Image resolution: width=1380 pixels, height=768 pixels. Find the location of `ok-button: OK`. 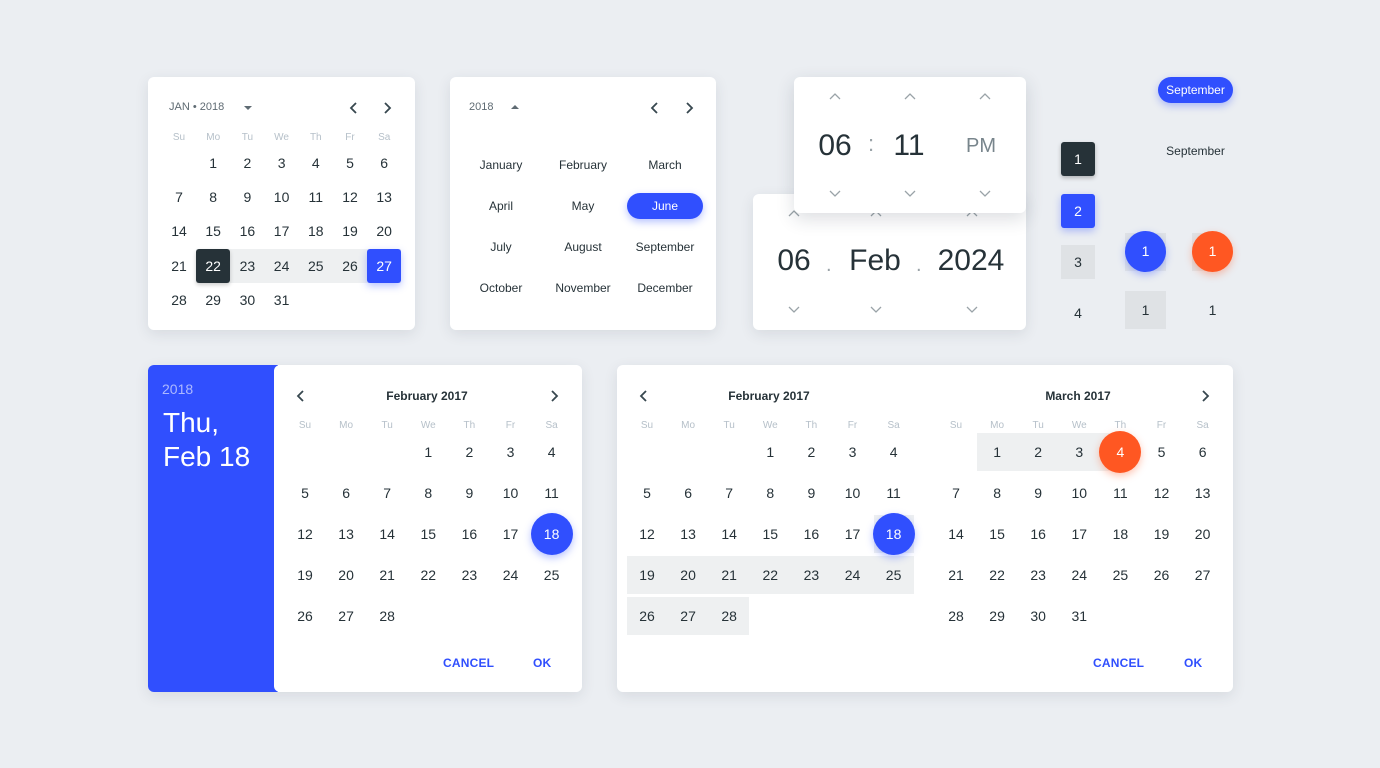

ok-button: OK is located at coordinates (1193, 663).